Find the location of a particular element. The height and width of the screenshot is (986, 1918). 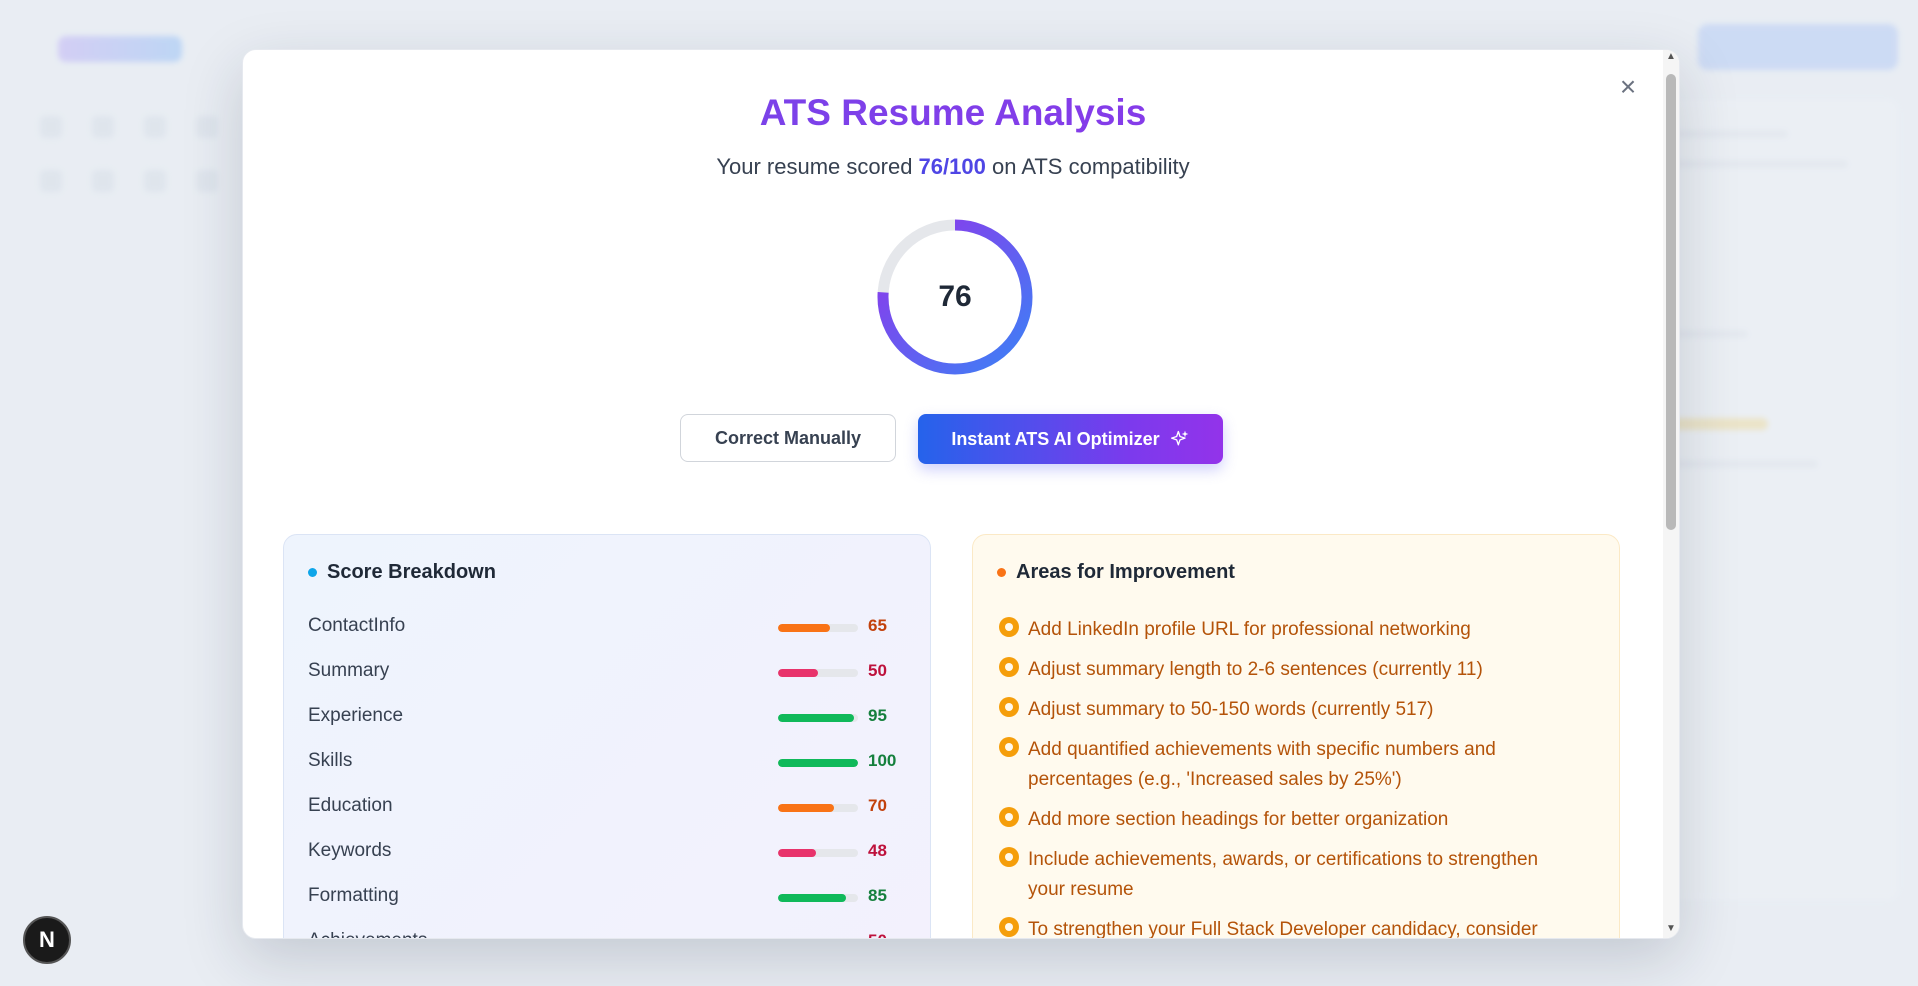

score-row: Formatting 85 is located at coordinates (603, 900).